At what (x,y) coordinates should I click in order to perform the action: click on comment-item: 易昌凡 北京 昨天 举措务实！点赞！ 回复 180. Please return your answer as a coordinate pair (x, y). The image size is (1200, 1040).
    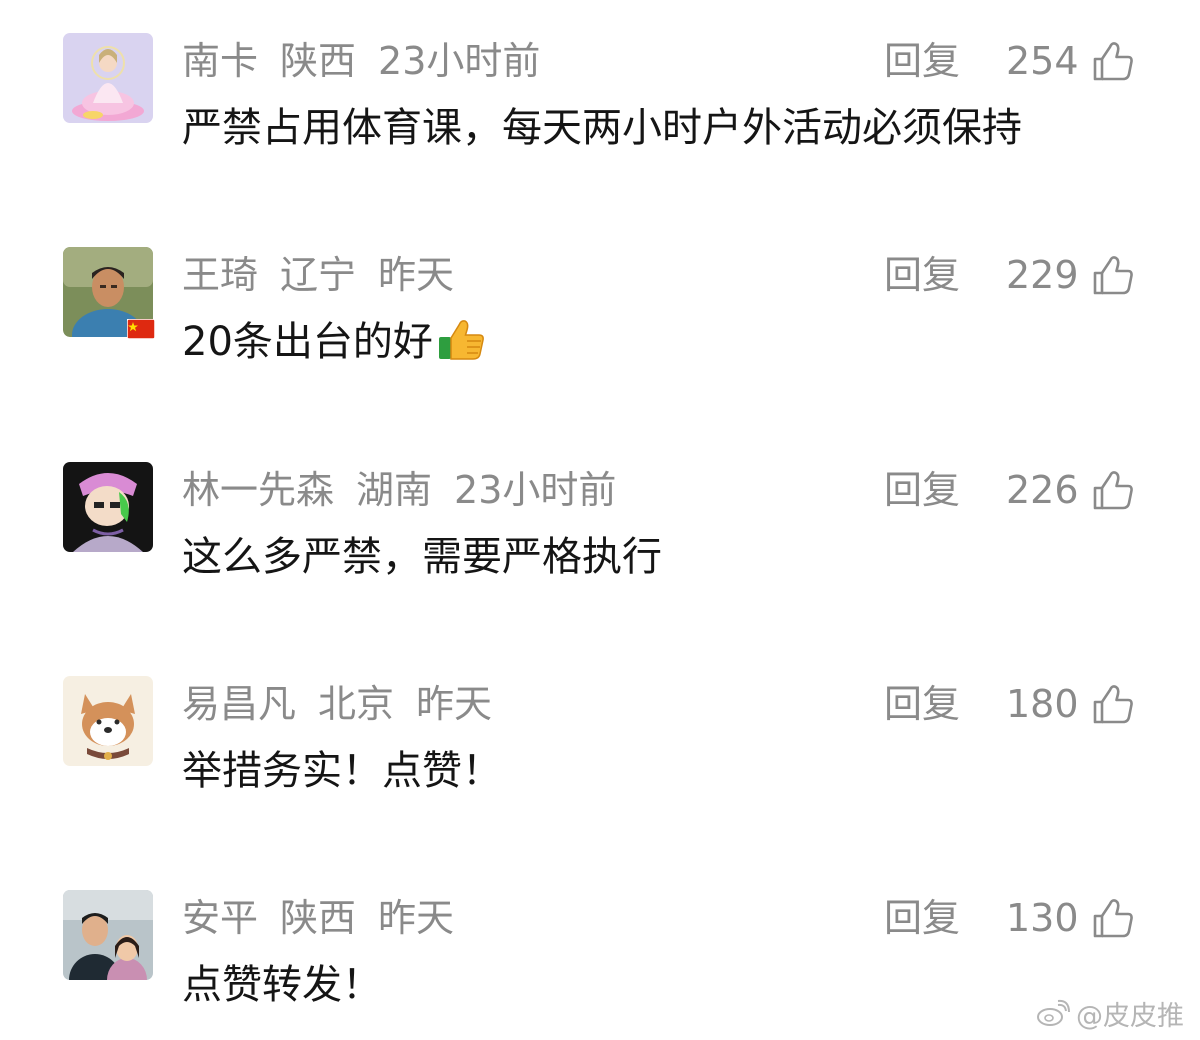
    Looking at the image, I should click on (600, 751).